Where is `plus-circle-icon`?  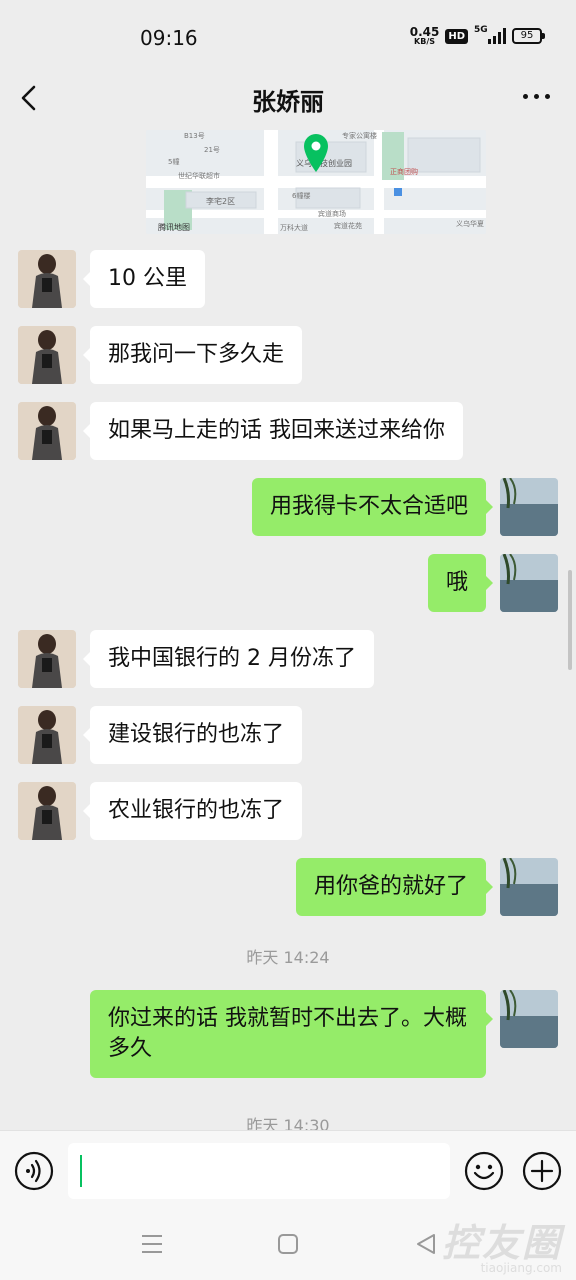 plus-circle-icon is located at coordinates (542, 1171).